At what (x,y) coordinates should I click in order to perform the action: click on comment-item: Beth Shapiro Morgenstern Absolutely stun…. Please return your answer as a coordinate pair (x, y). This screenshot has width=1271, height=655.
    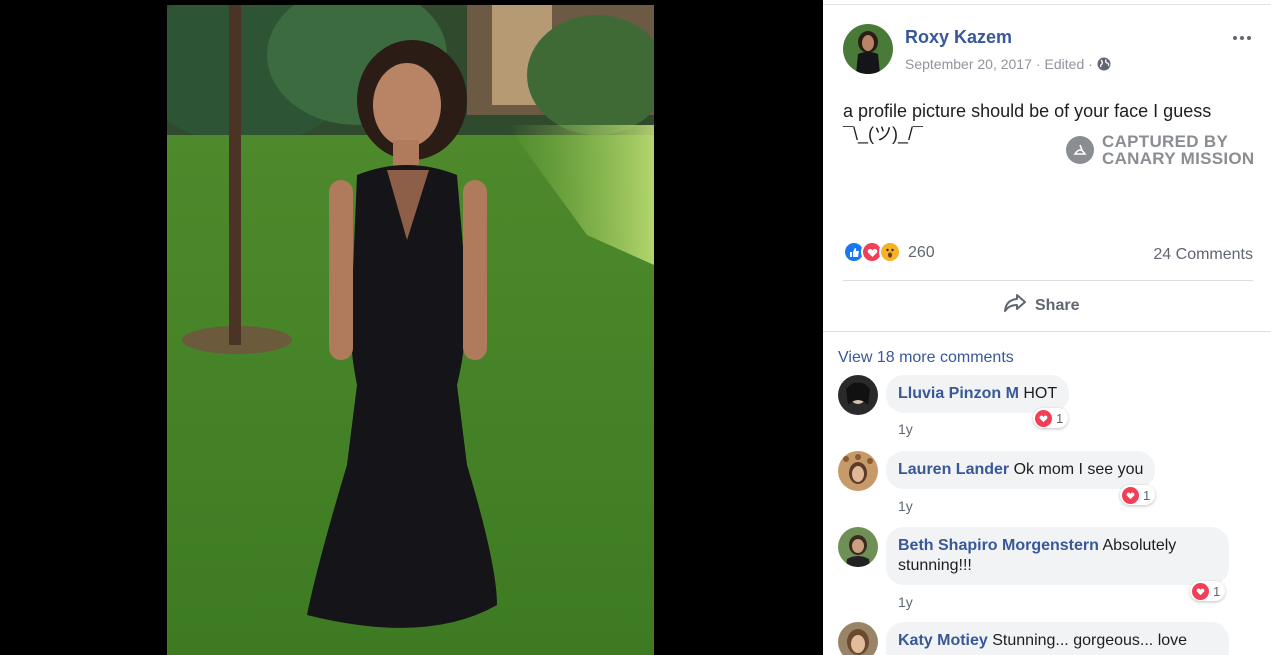
    Looking at the image, I should click on (1048, 568).